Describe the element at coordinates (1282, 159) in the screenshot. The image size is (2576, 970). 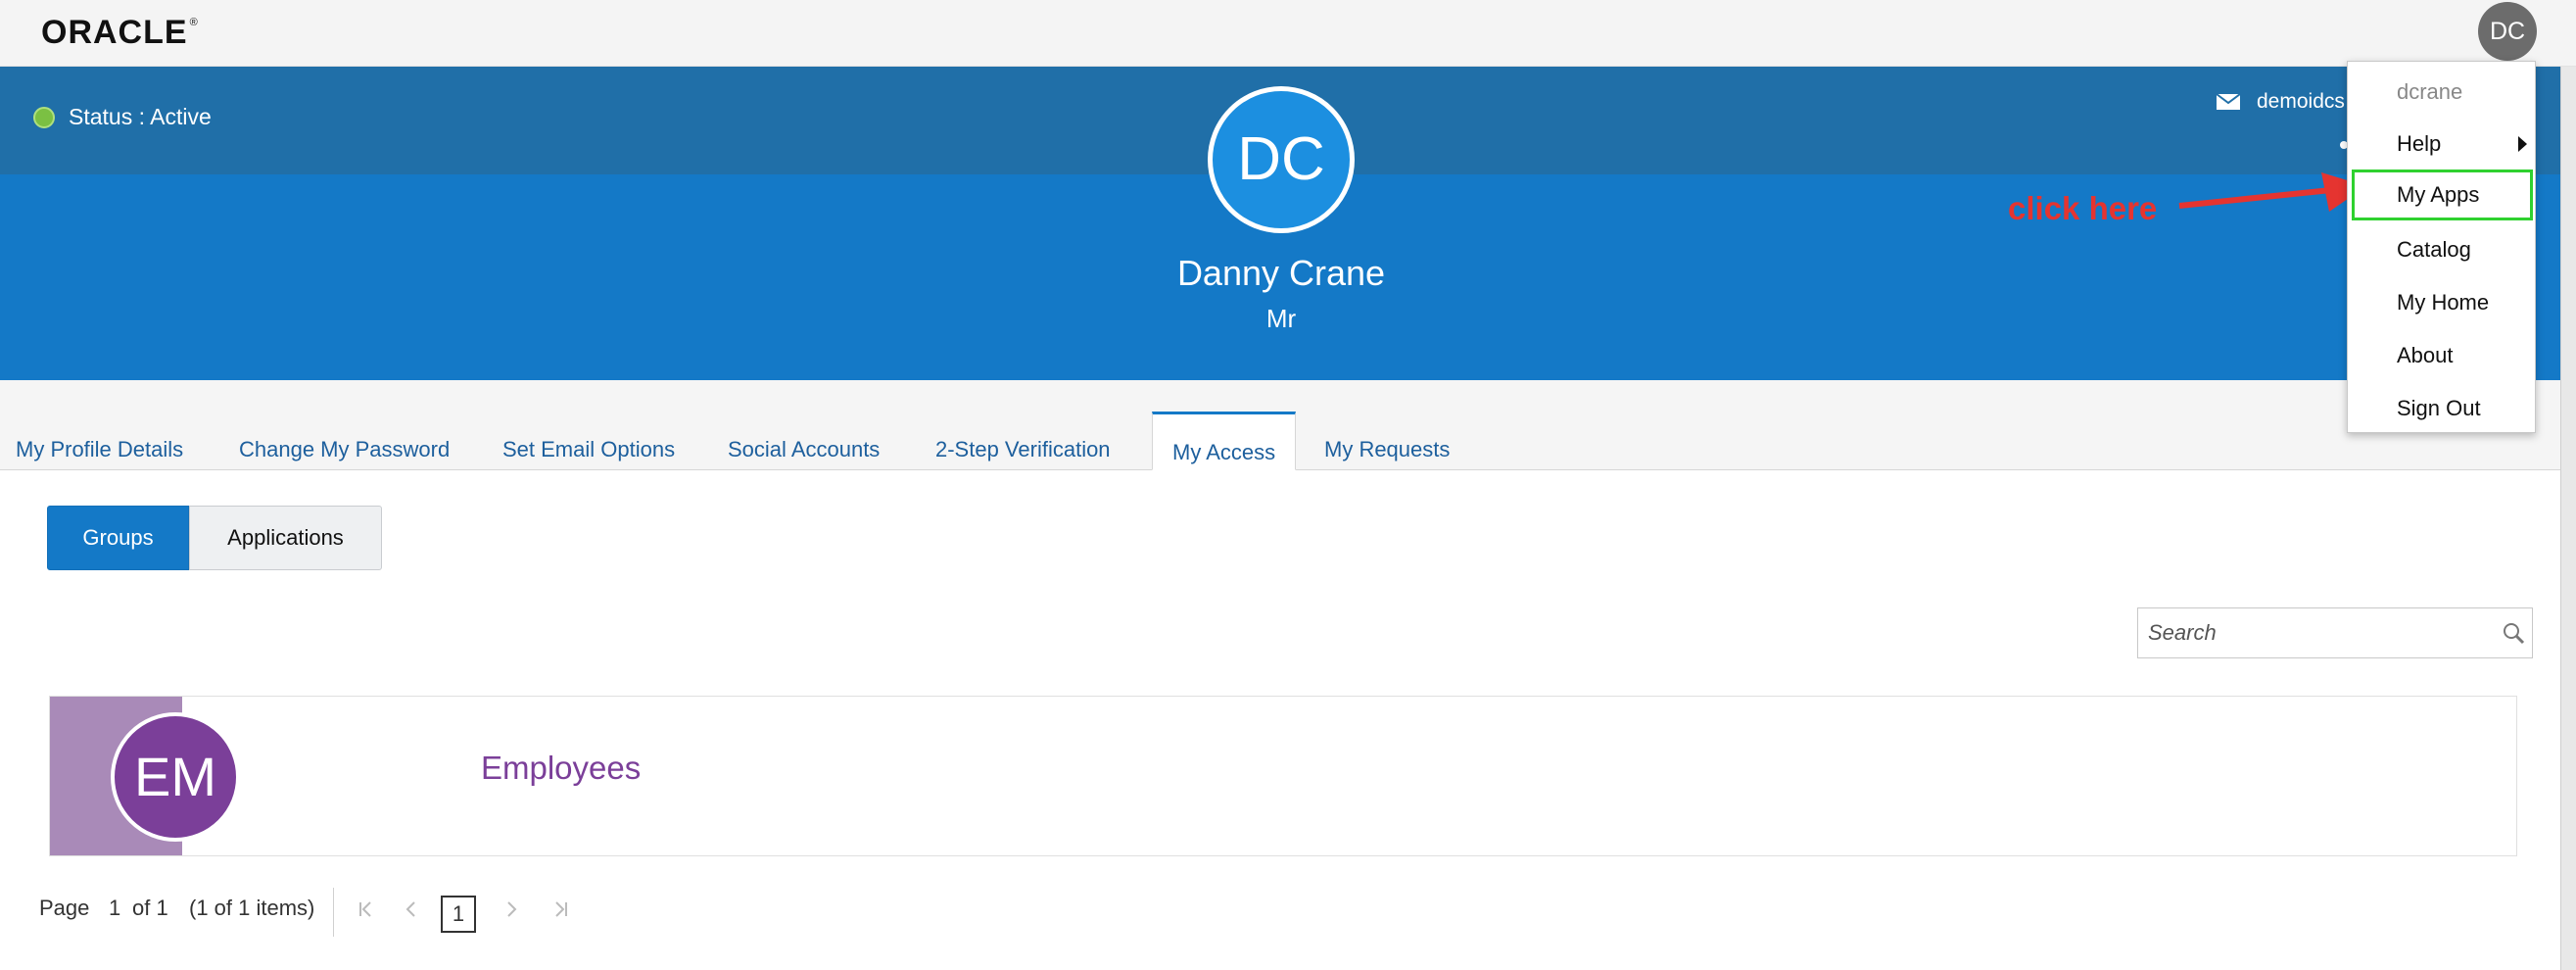
I see `profile-avatar: DC` at that location.